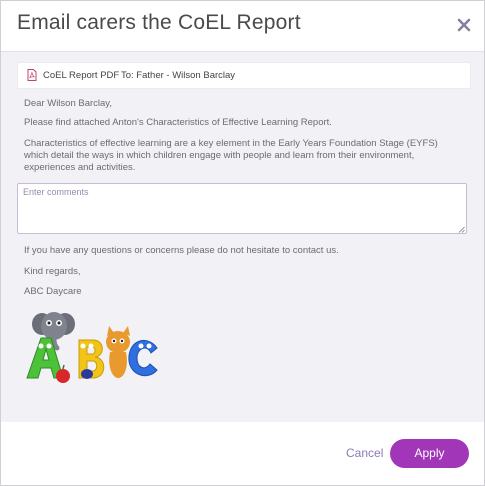 The width and height of the screenshot is (485, 486). I want to click on greeting-text: Dear Wilson Barclay,, so click(68, 103).